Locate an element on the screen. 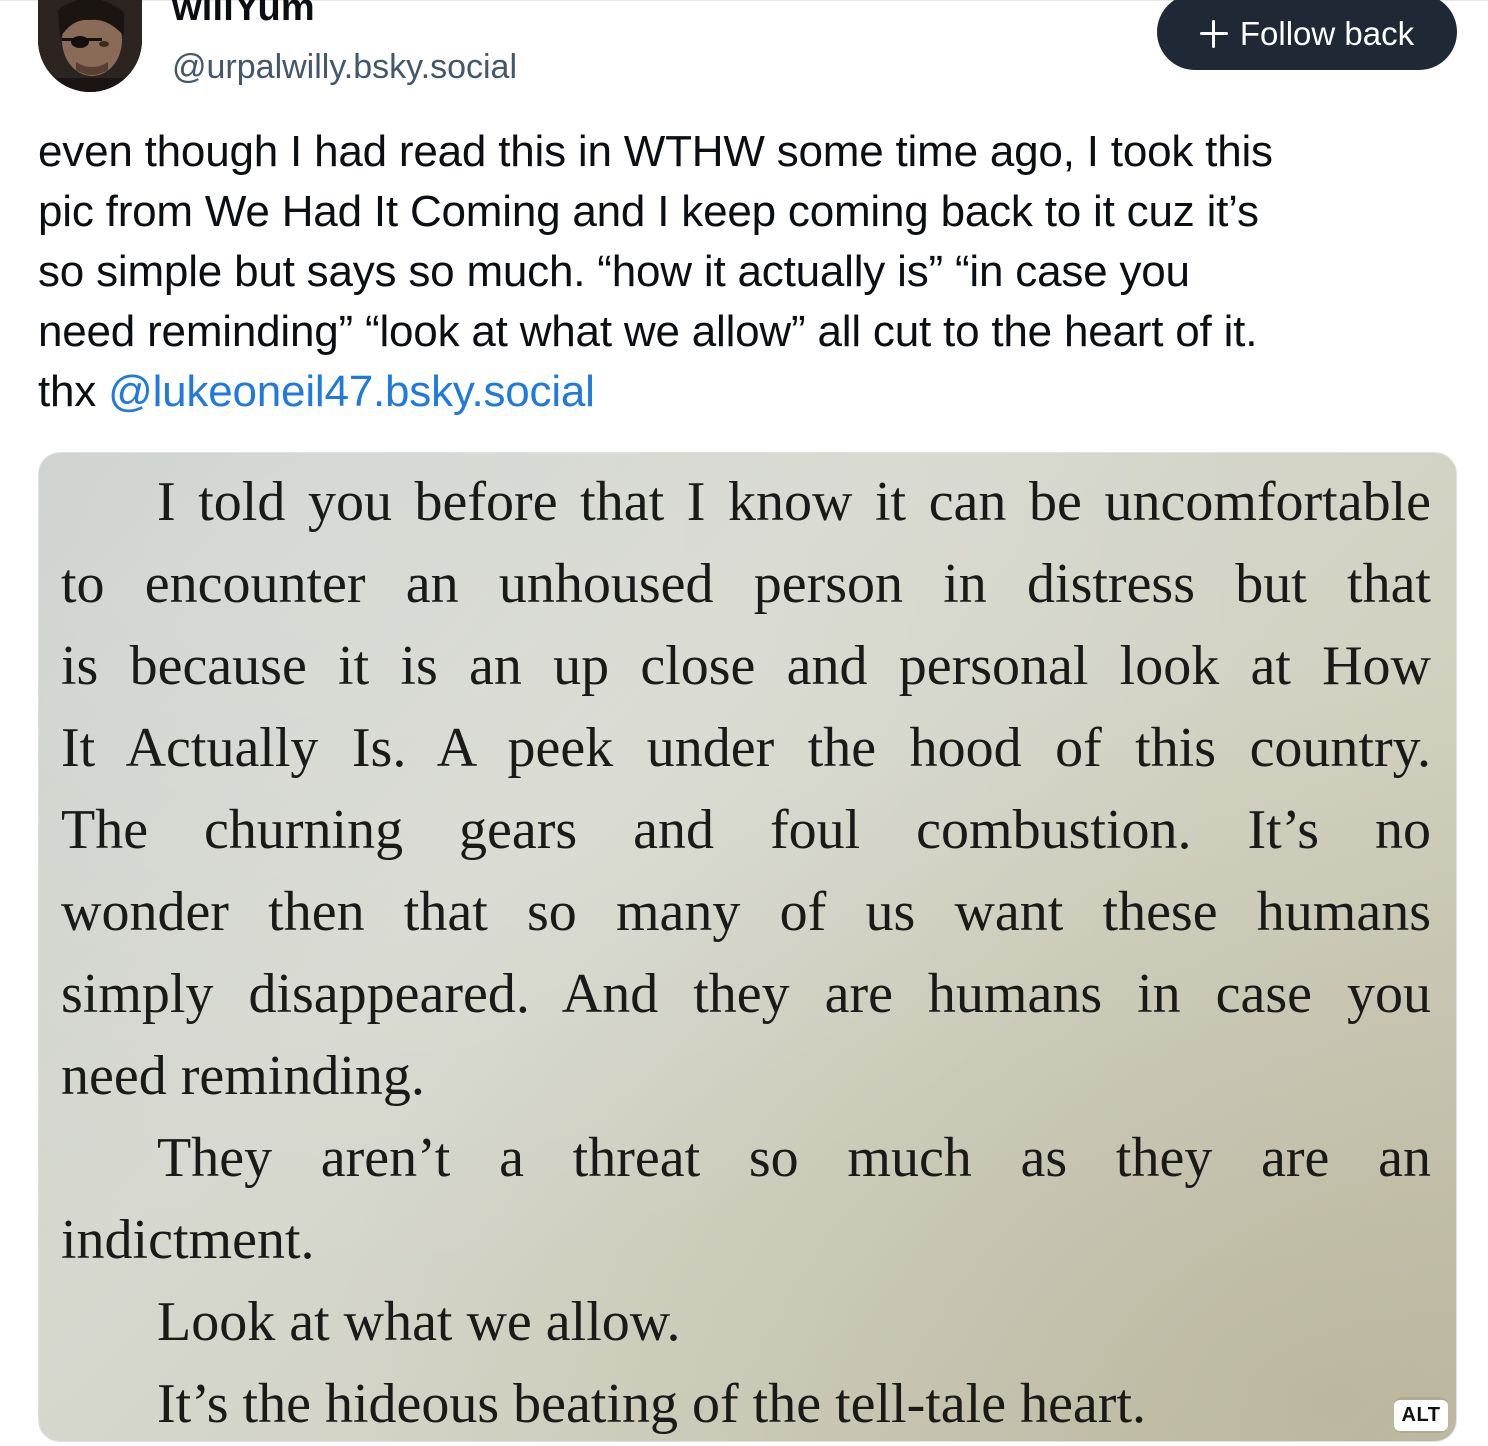 The height and width of the screenshot is (1446, 1488). follow-back-button: Follow back is located at coordinates (1307, 35).